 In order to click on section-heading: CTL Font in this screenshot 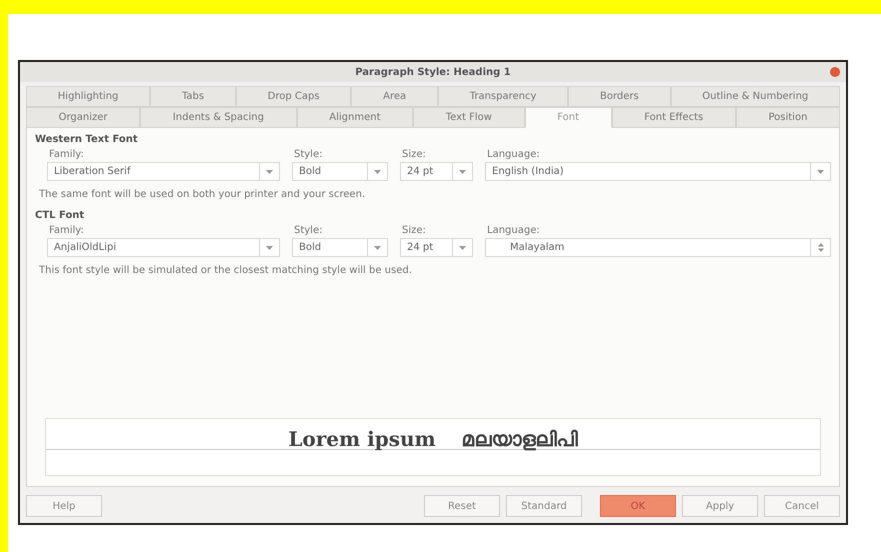, I will do `click(60, 216)`.